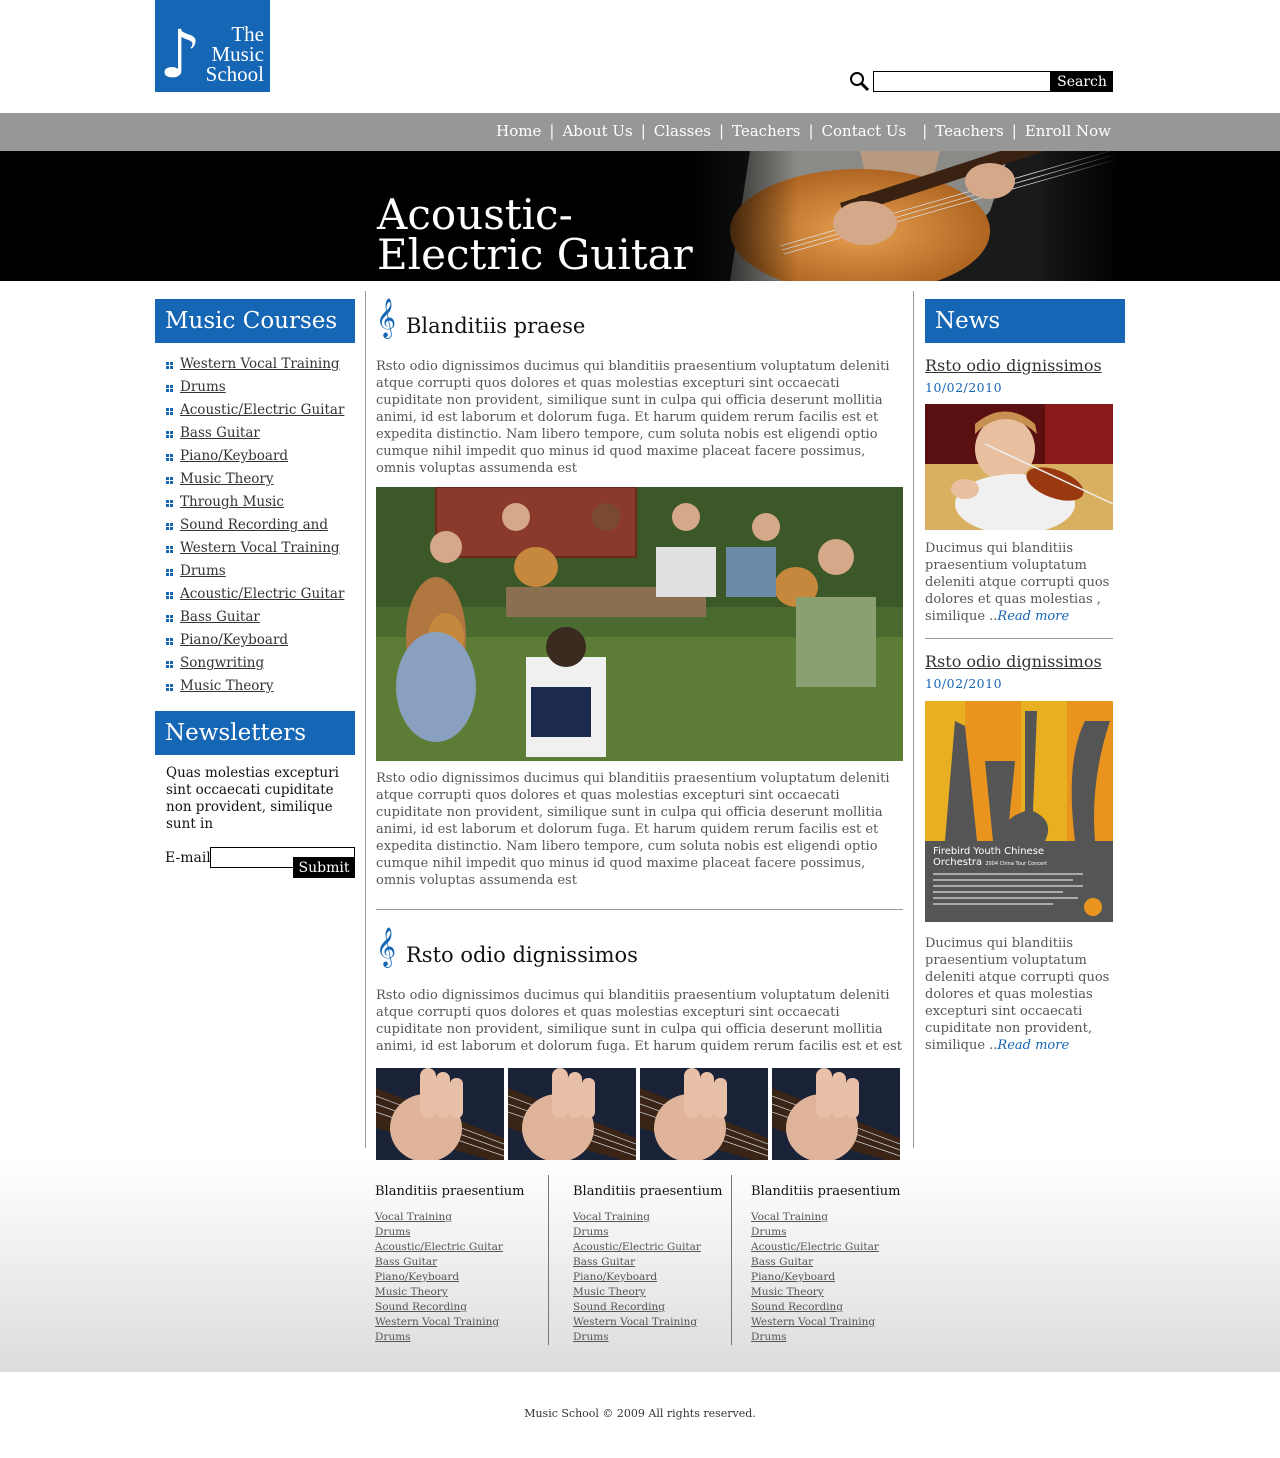  I want to click on nav-teachers-2: Teachers, so click(969, 131).